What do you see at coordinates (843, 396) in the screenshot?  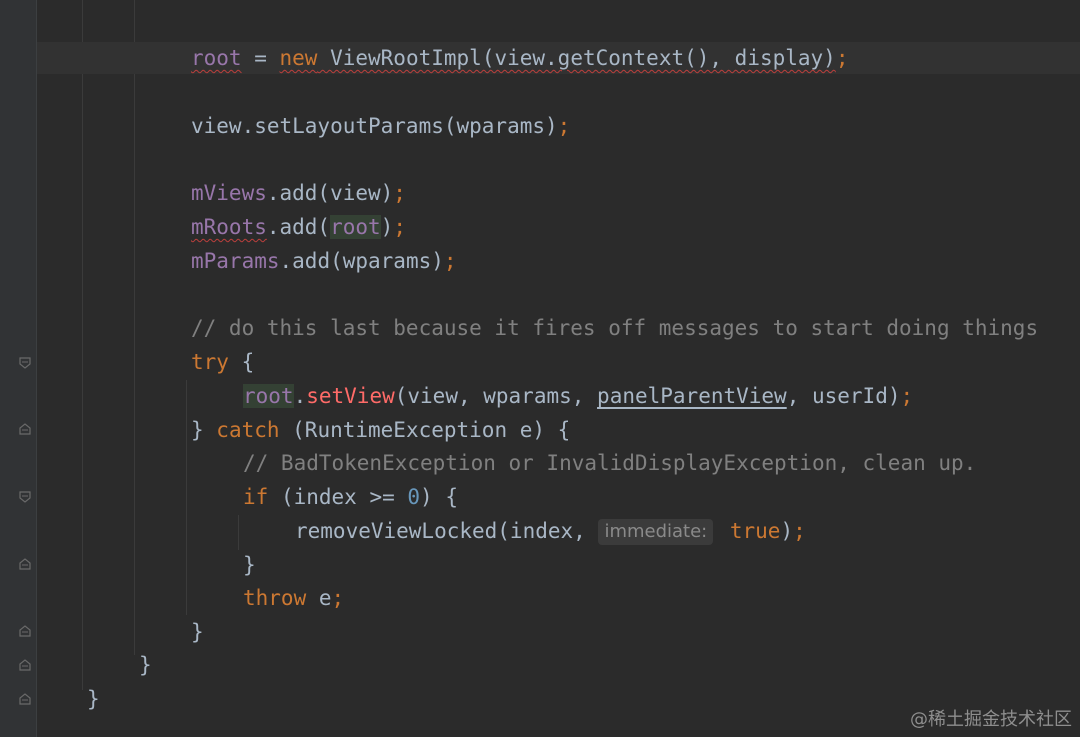 I see `code-token: , userId)` at bounding box center [843, 396].